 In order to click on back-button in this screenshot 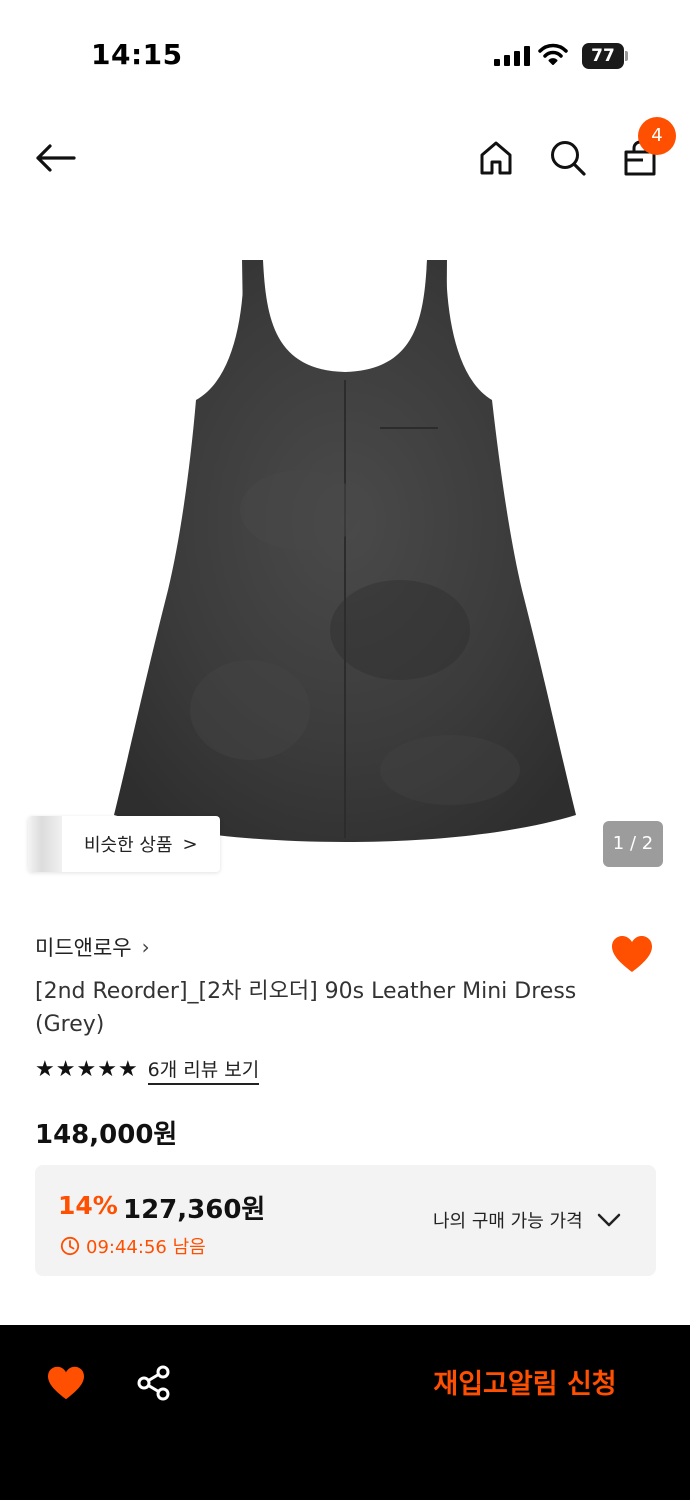, I will do `click(55, 158)`.